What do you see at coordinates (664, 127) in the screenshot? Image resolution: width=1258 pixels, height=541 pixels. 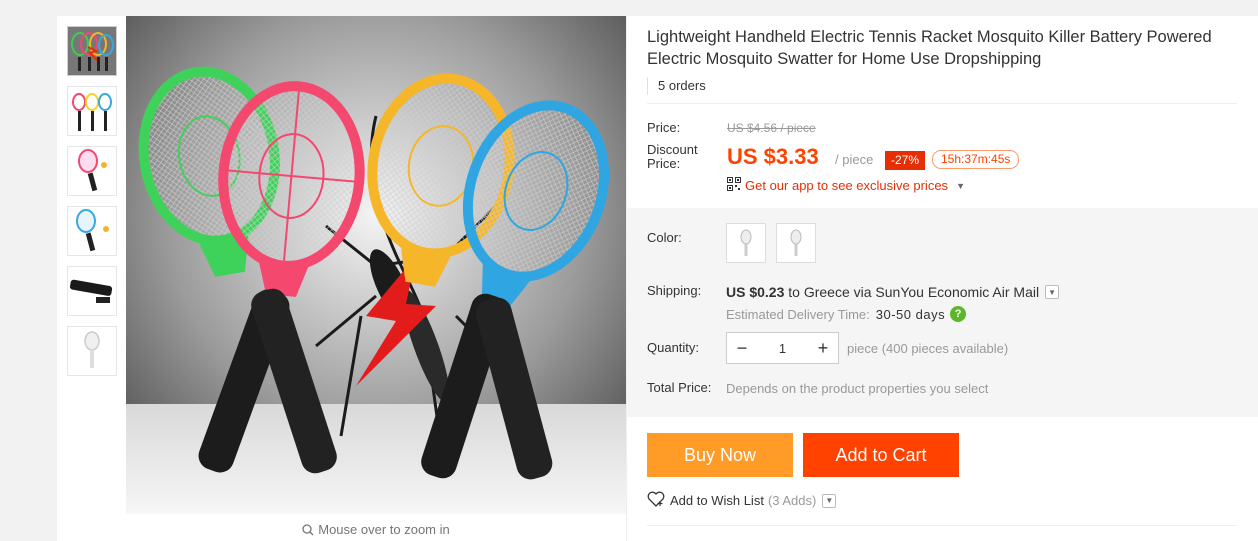 I see `price-label: Price:` at bounding box center [664, 127].